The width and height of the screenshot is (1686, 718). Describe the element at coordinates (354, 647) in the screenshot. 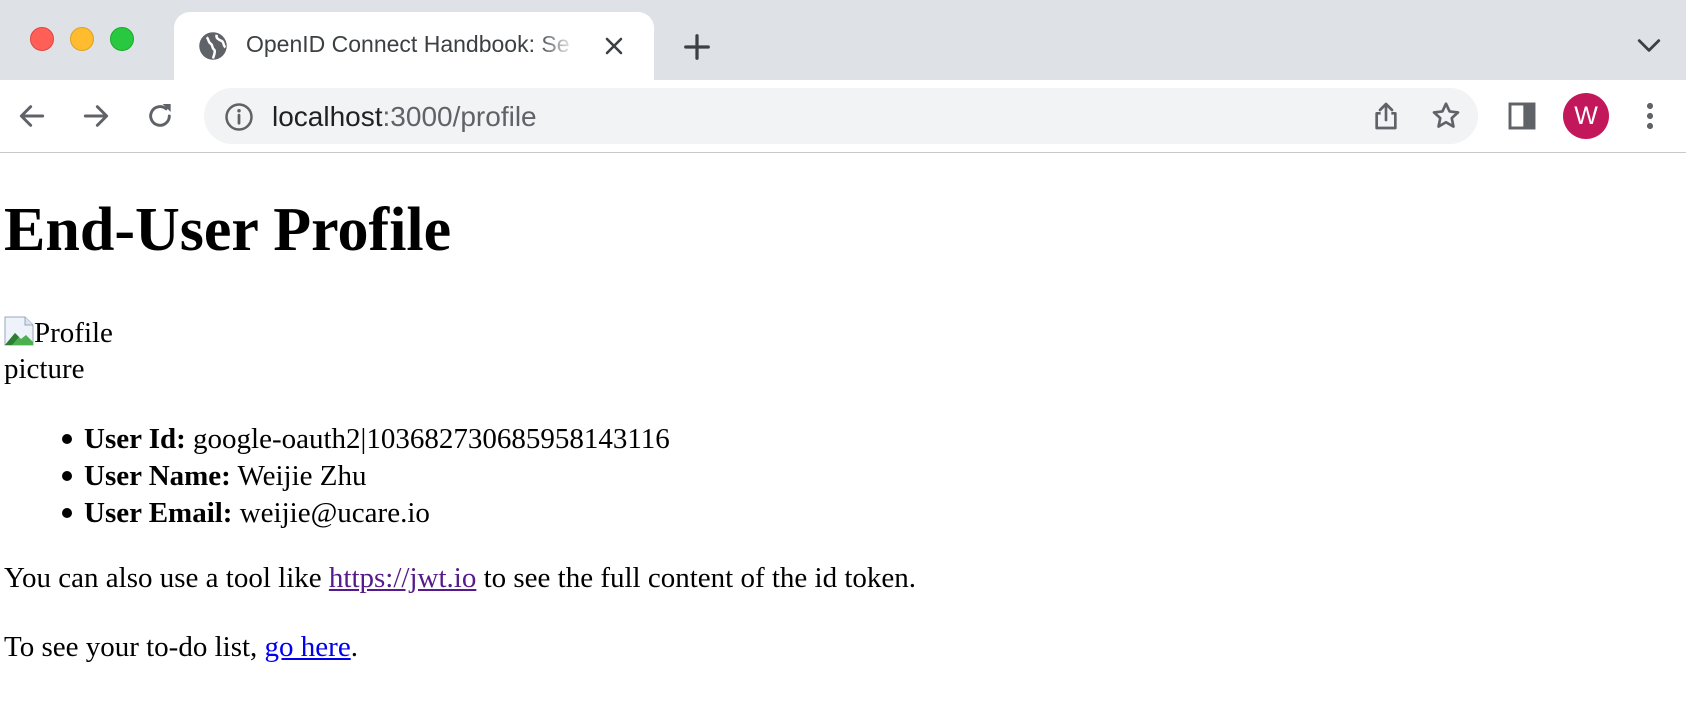

I see `todo-text-after: .` at that location.